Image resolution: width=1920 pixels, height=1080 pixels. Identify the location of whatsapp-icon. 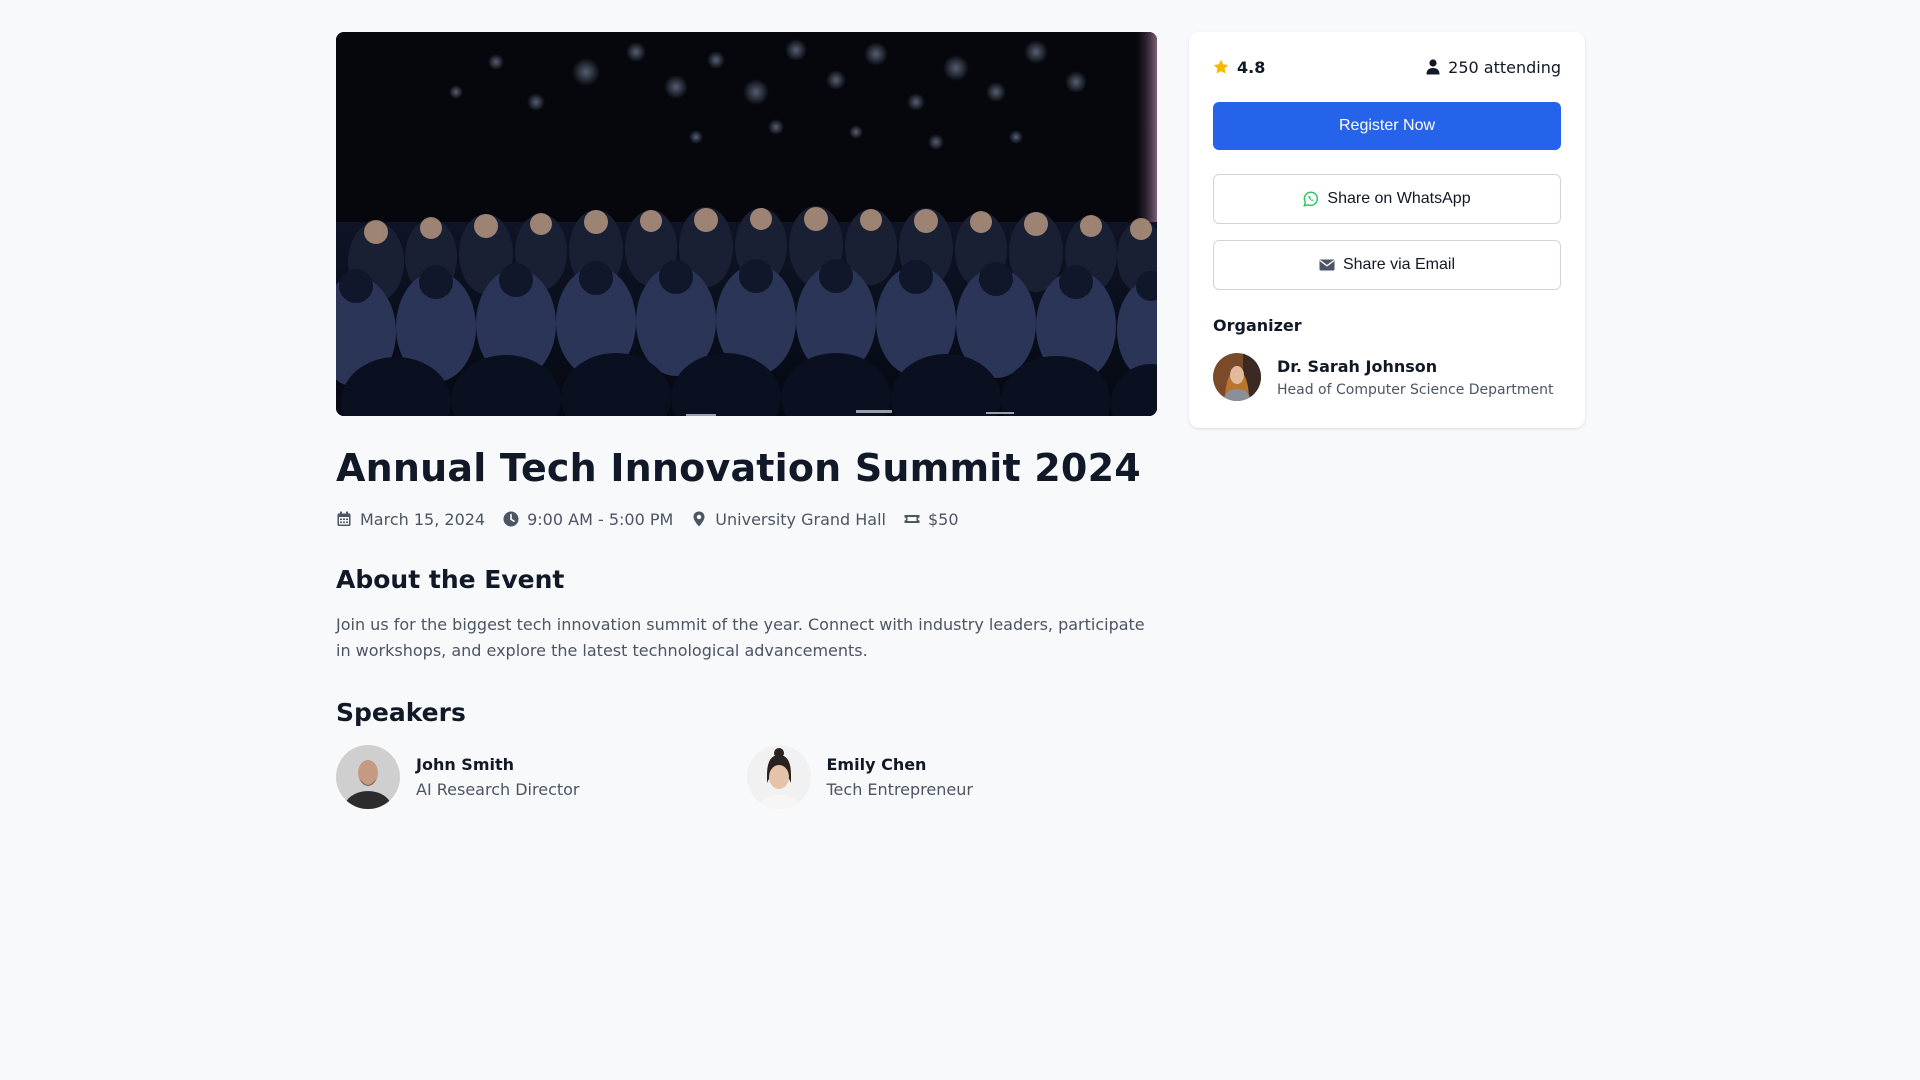
(1311, 199).